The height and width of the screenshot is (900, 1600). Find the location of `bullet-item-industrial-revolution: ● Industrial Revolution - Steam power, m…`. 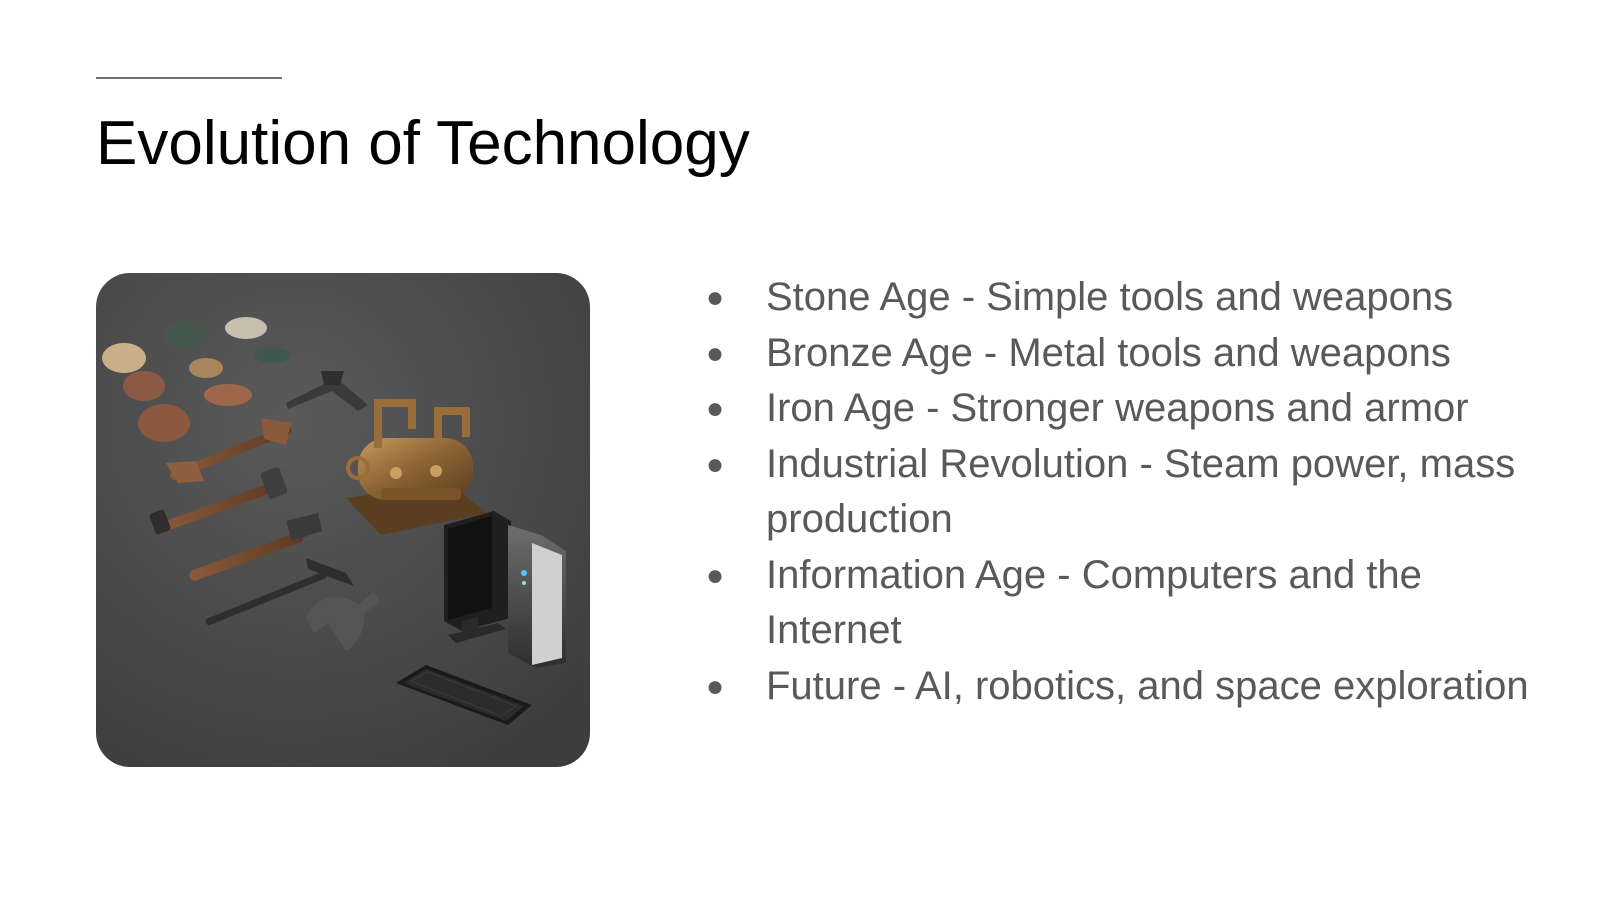

bullet-item-industrial-revolution: ● Industrial Revolution - Steam power, m… is located at coordinates (1126, 492).